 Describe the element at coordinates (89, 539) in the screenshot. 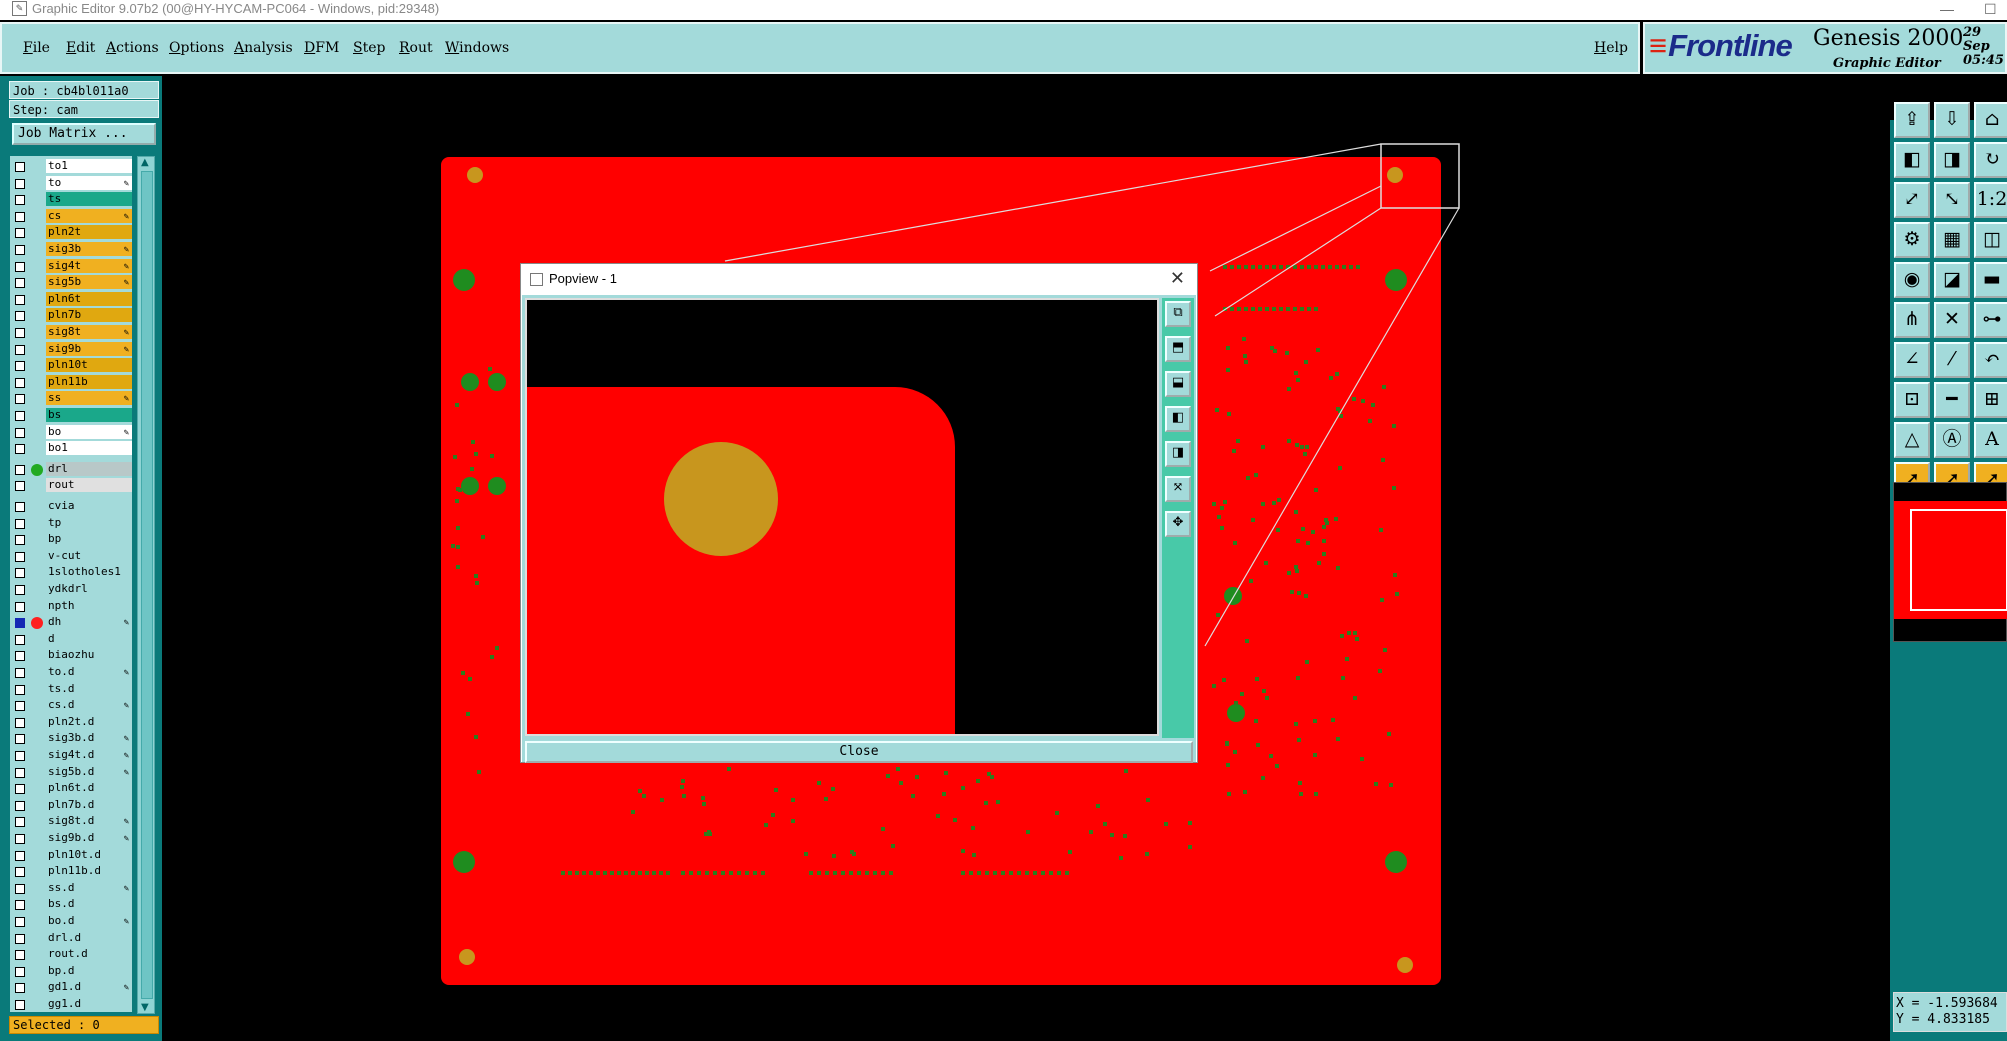

I see `layer-name: bp` at that location.